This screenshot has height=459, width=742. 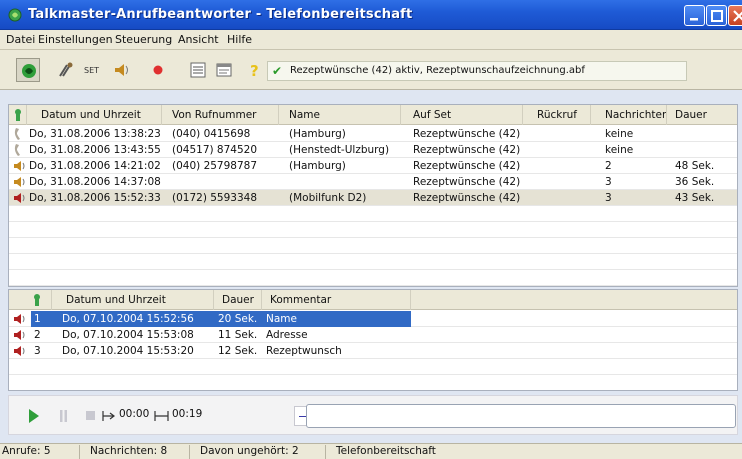 I want to click on play-icon, so click(x=34, y=416).